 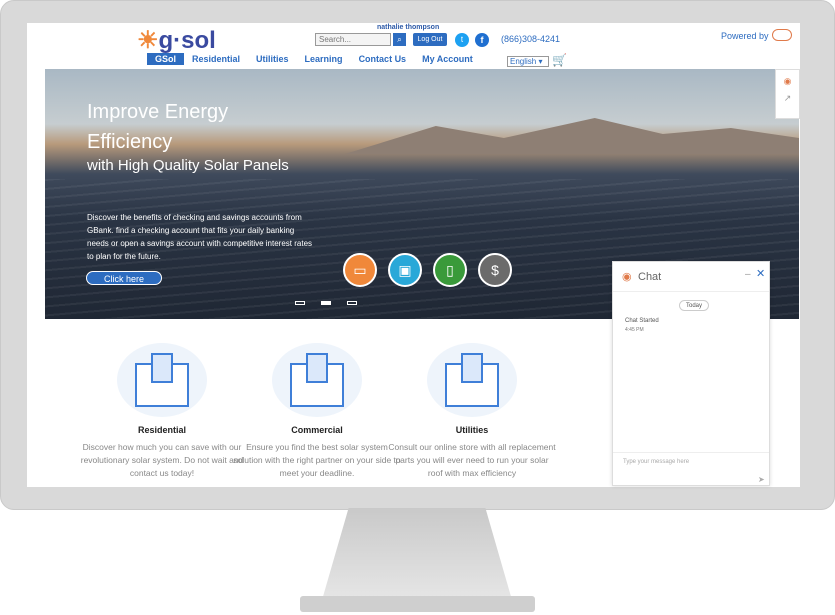 I want to click on residential-illustration, so click(x=162, y=380).